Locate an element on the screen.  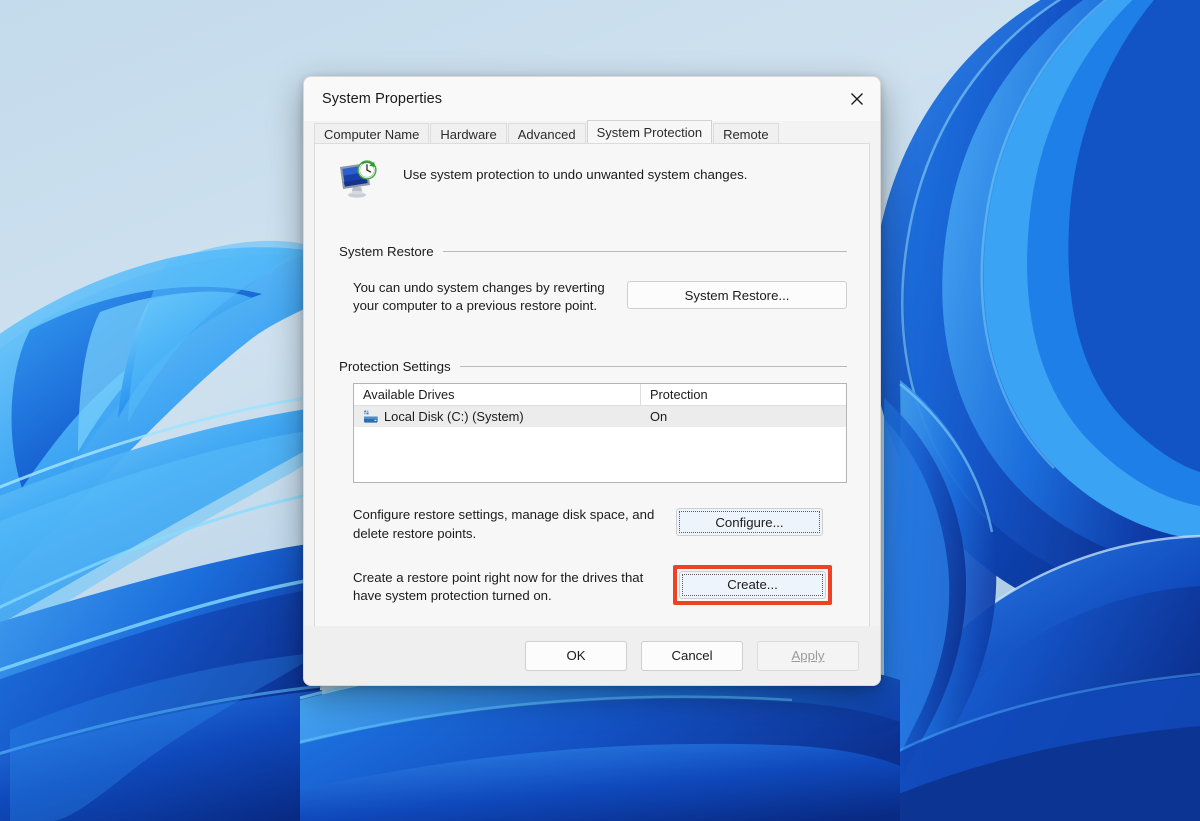
dialog-titlebar: System Properties is located at coordinates (592, 99).